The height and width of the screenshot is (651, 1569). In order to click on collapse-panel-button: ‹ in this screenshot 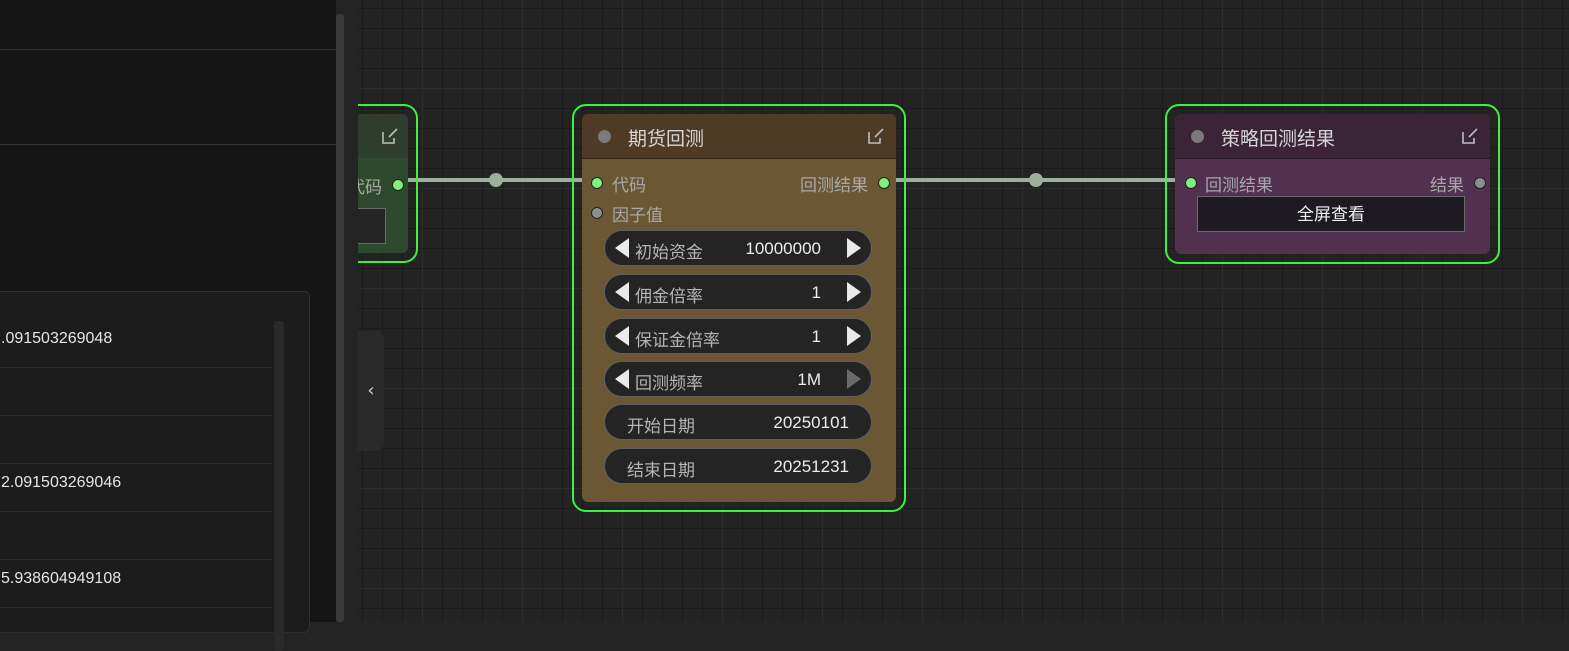, I will do `click(371, 391)`.